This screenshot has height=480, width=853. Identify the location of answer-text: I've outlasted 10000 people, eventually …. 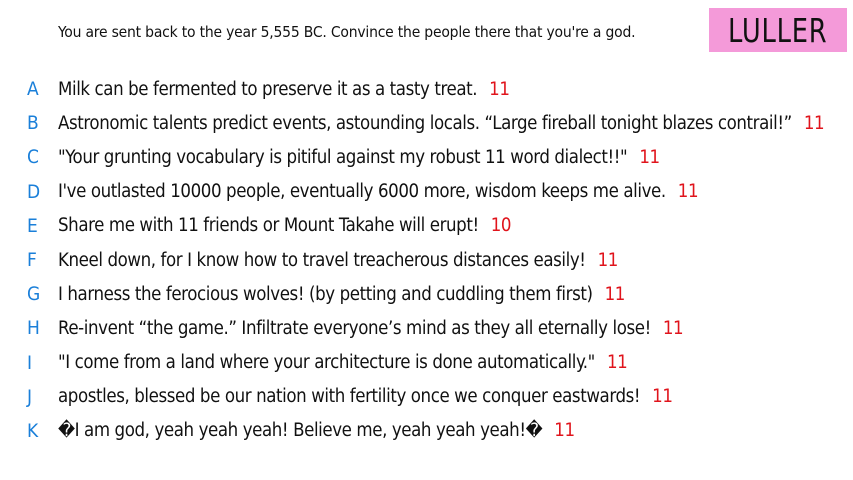
(362, 192).